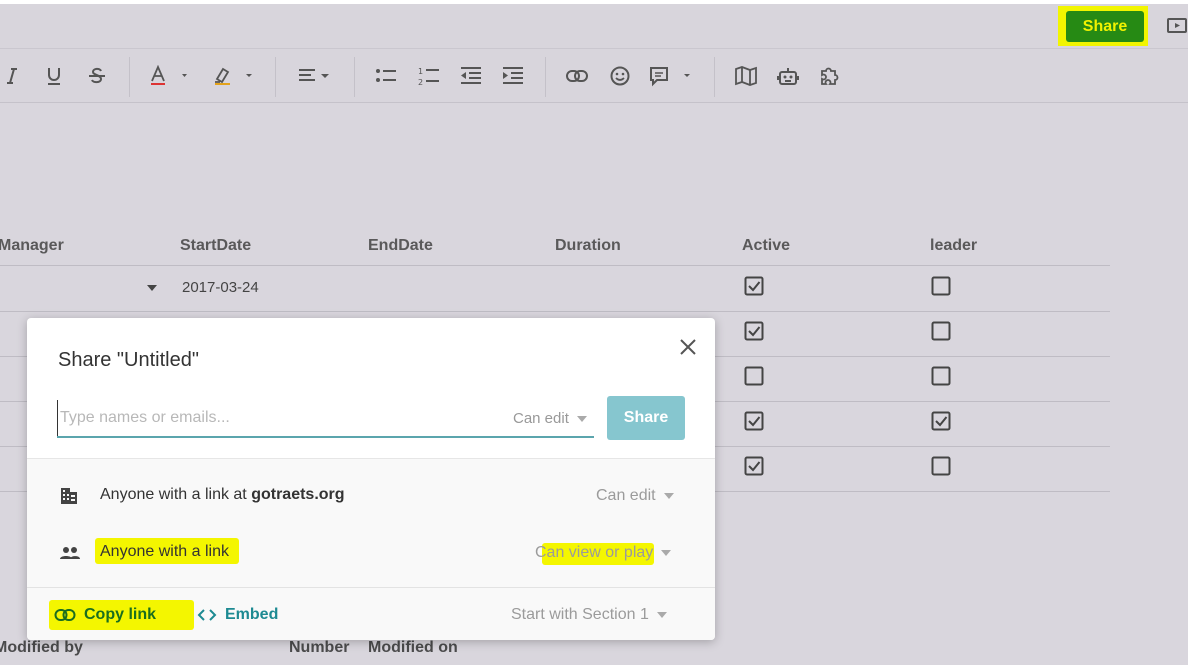  Describe the element at coordinates (541, 418) in the screenshot. I see `invite-permission-label: Can edit` at that location.